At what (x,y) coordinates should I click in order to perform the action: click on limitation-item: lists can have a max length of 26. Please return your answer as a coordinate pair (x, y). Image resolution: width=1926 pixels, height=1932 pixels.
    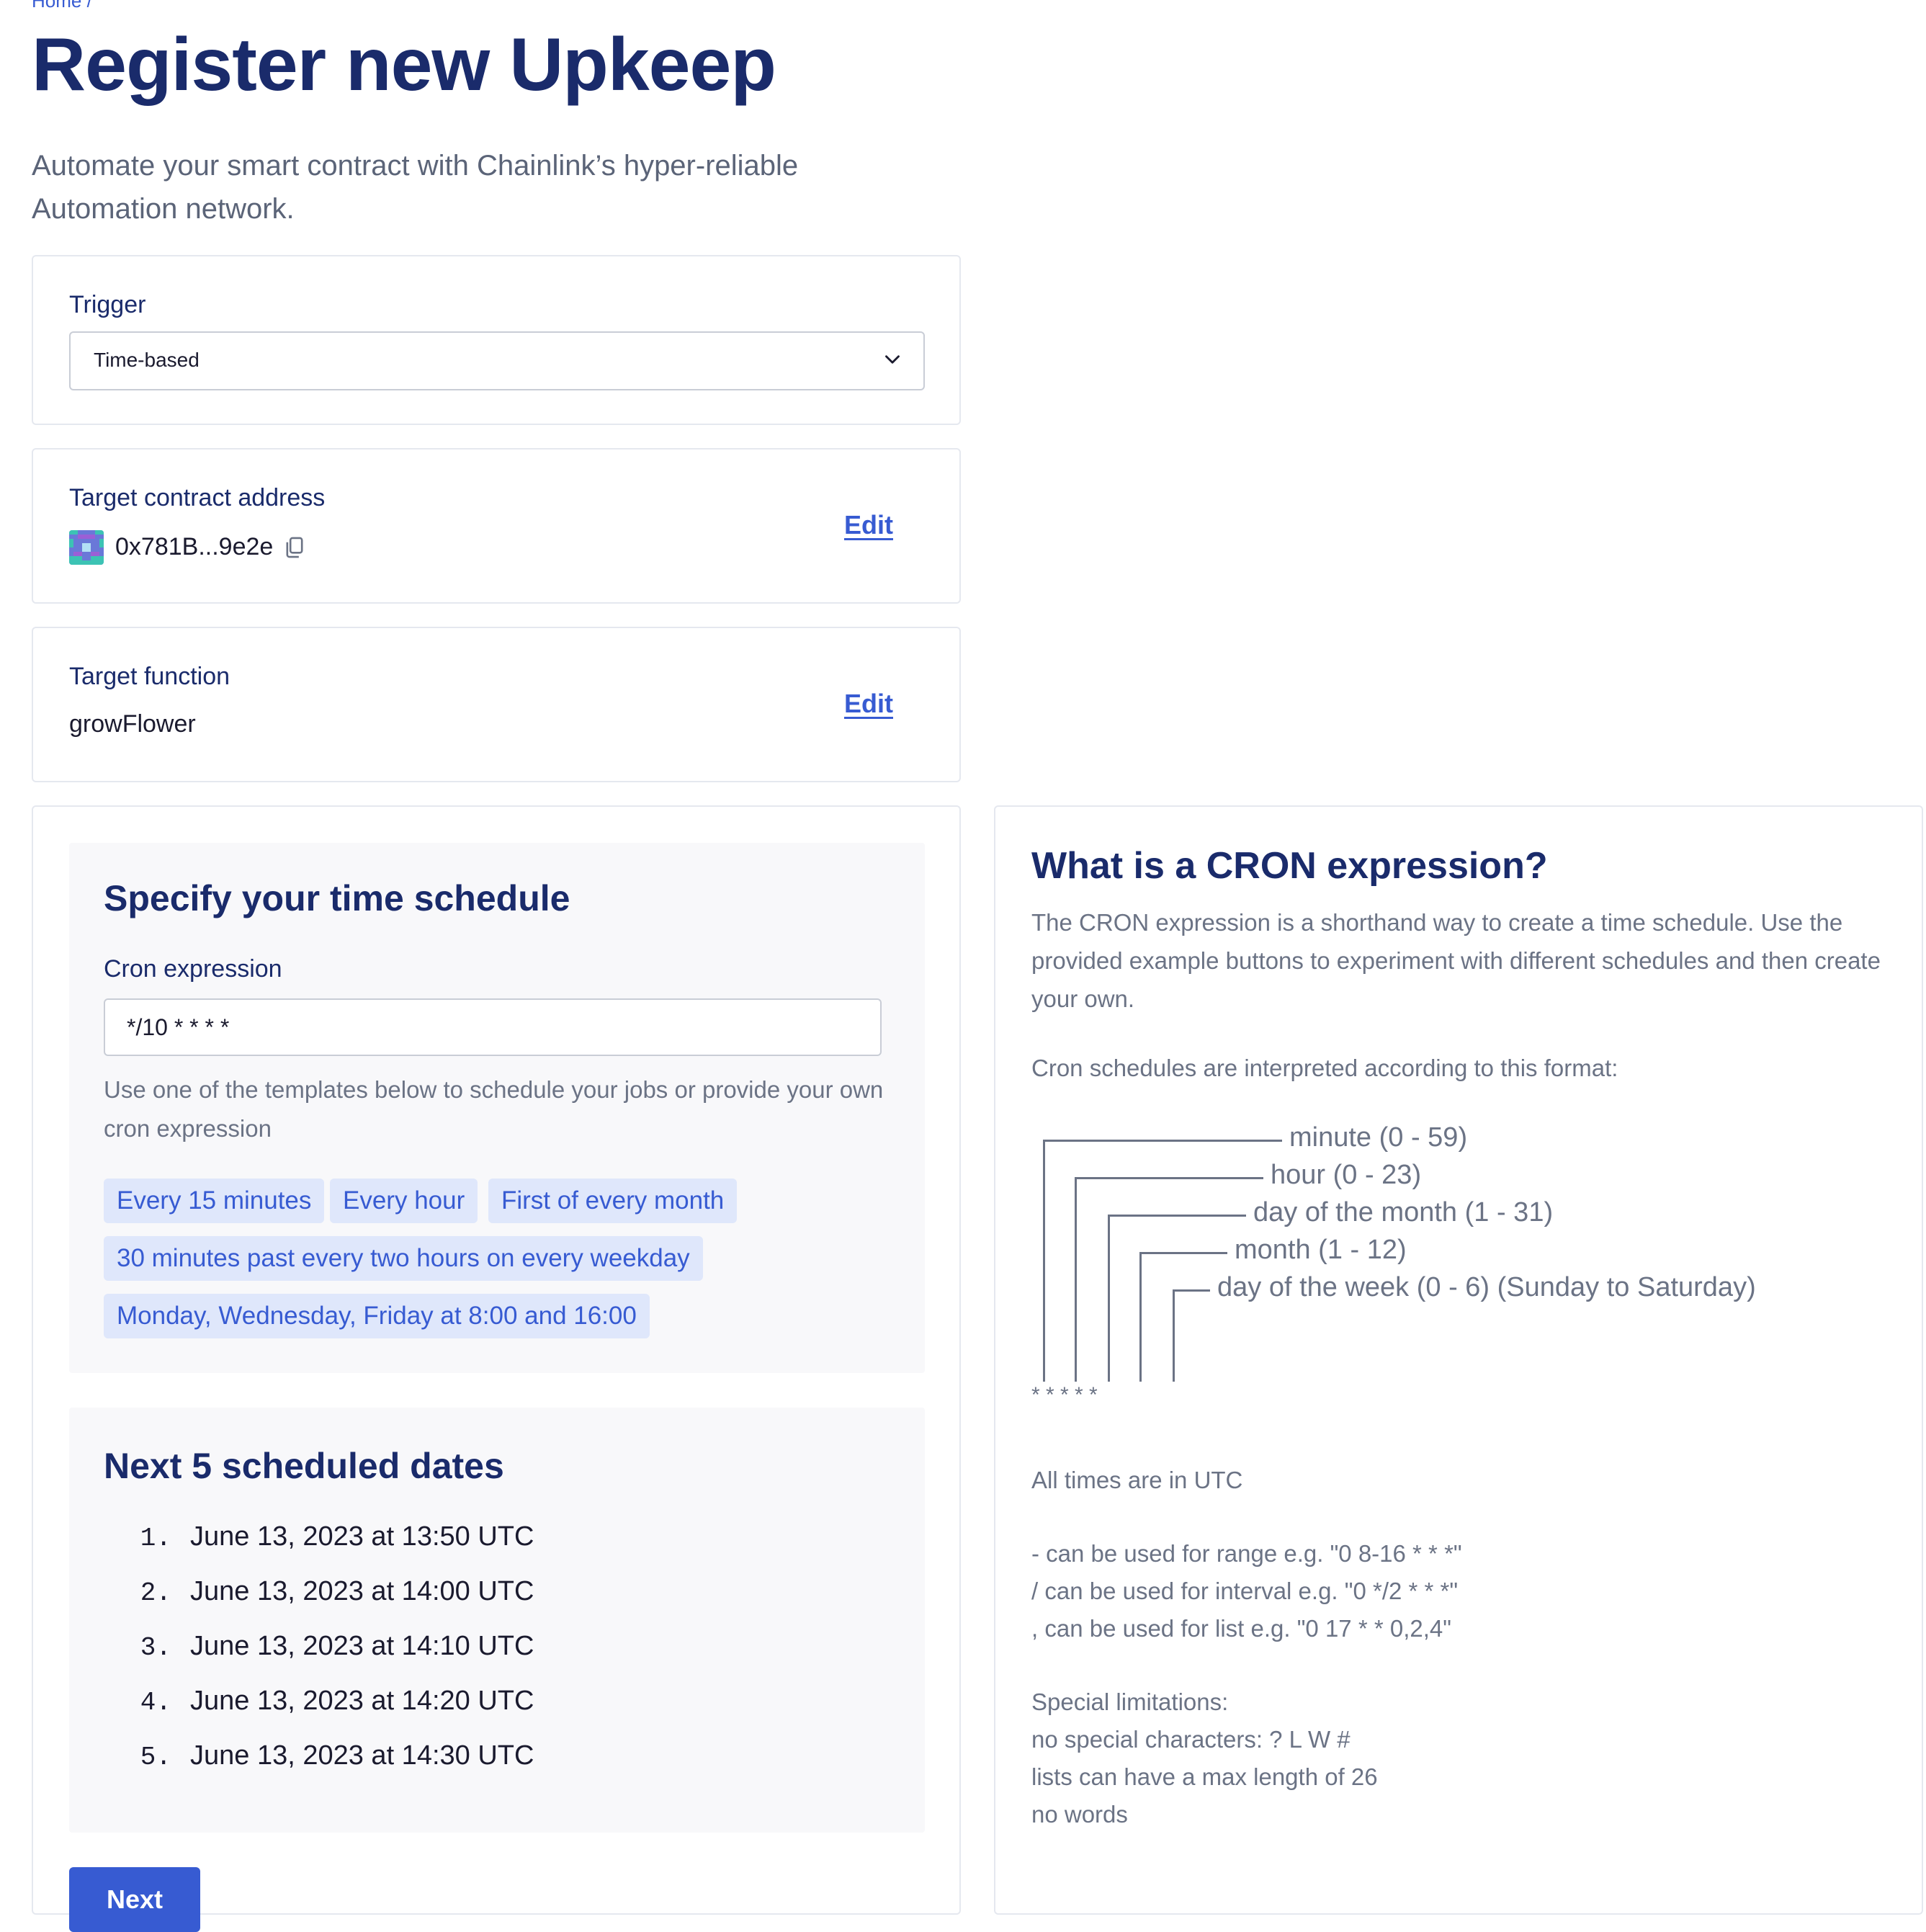
    Looking at the image, I should click on (1204, 1777).